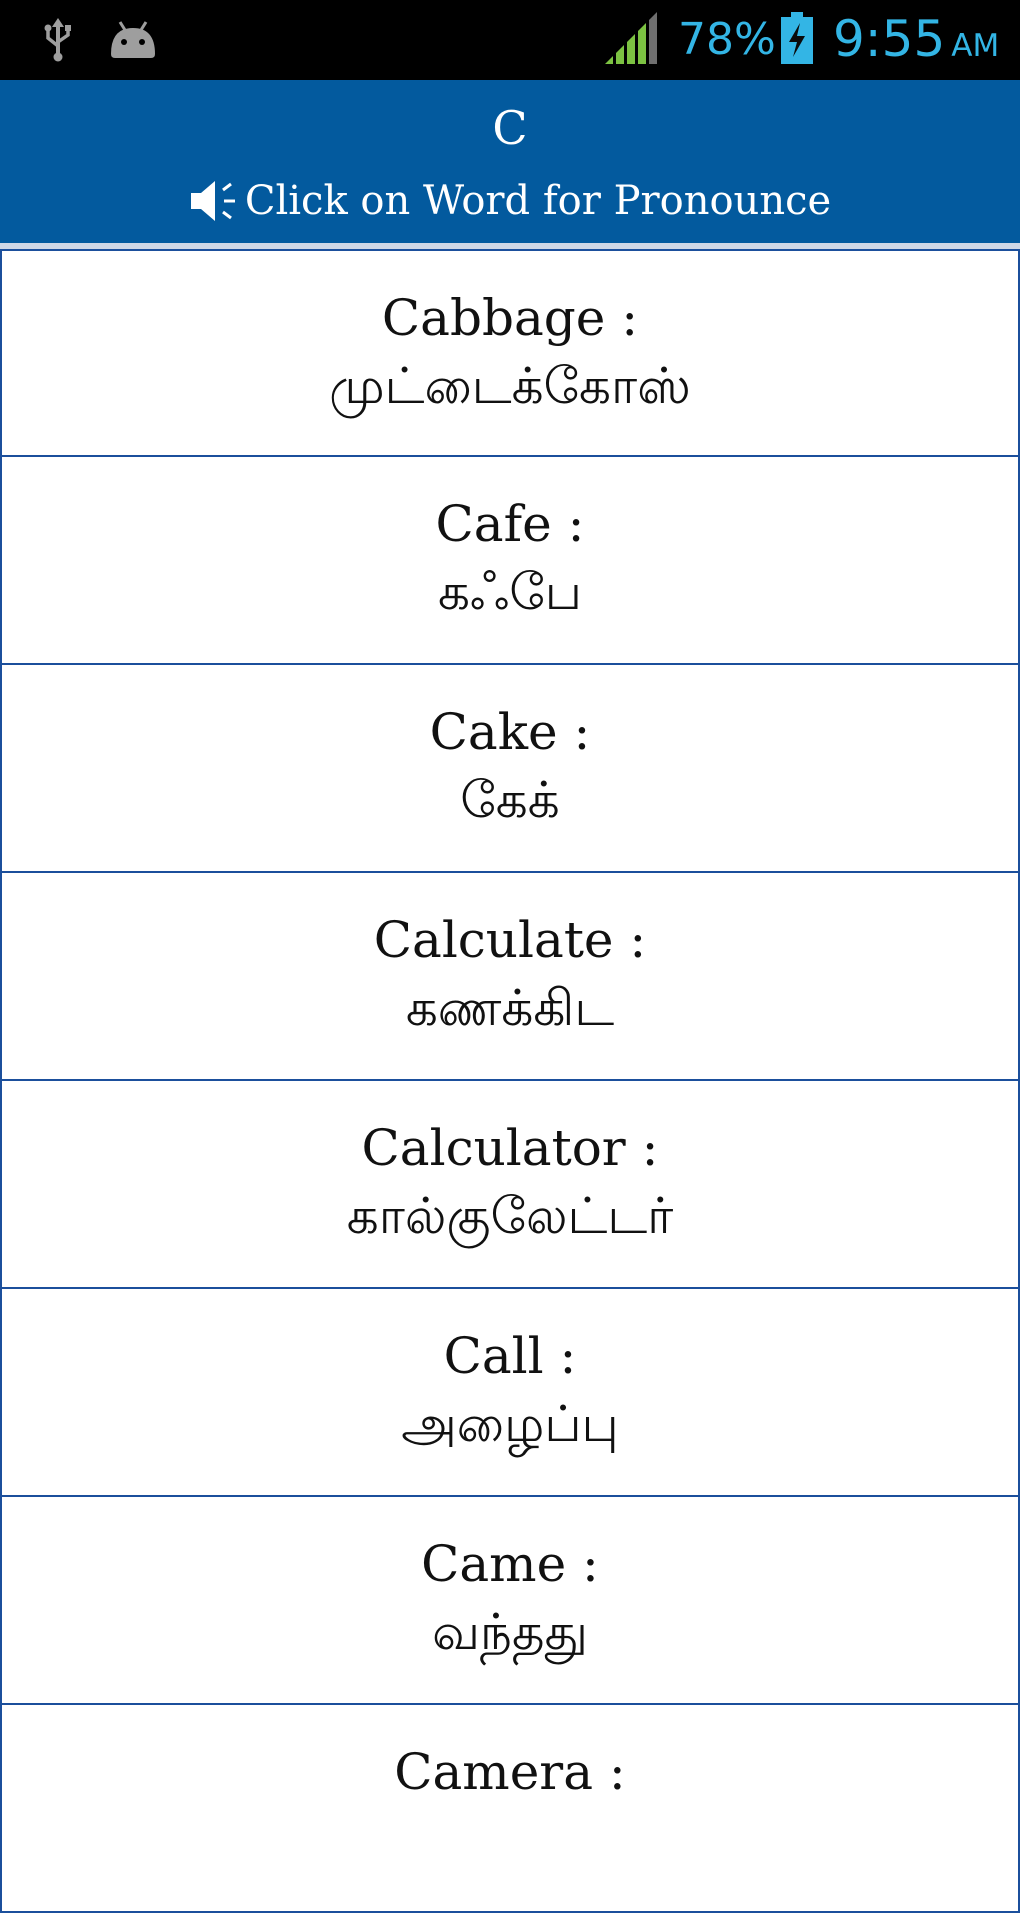  Describe the element at coordinates (510, 1601) in the screenshot. I see `word-item-came: Came : வந்தது` at that location.